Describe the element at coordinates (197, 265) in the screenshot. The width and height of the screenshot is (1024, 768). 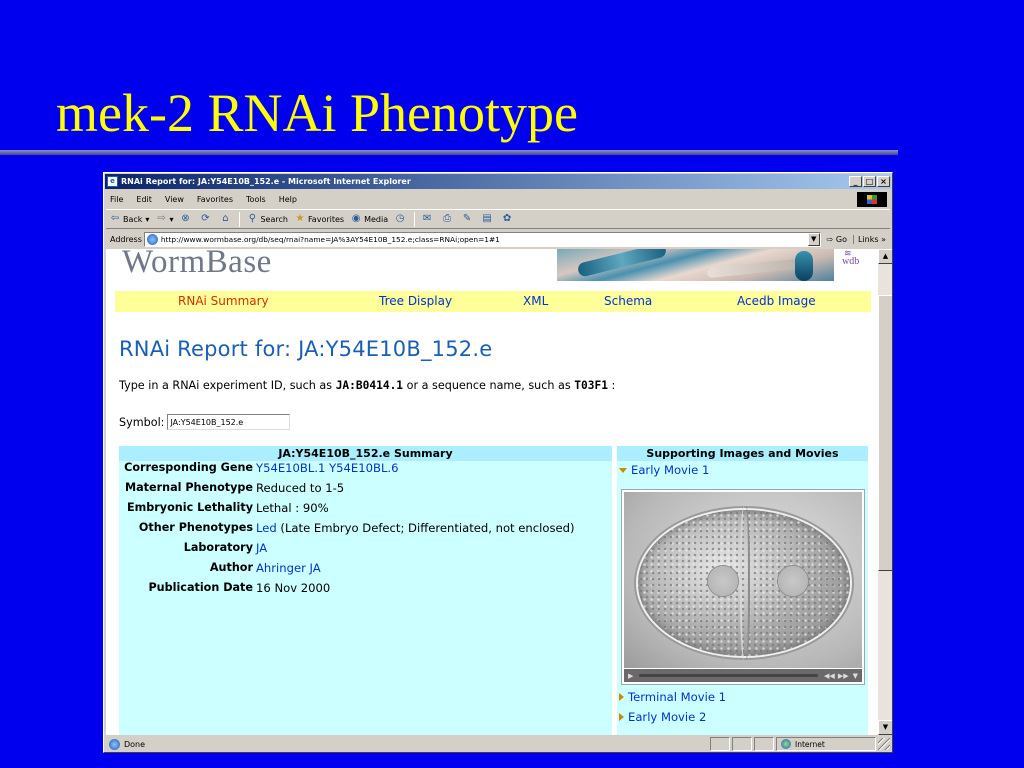
I see `wormbase-logo: WormBase` at that location.